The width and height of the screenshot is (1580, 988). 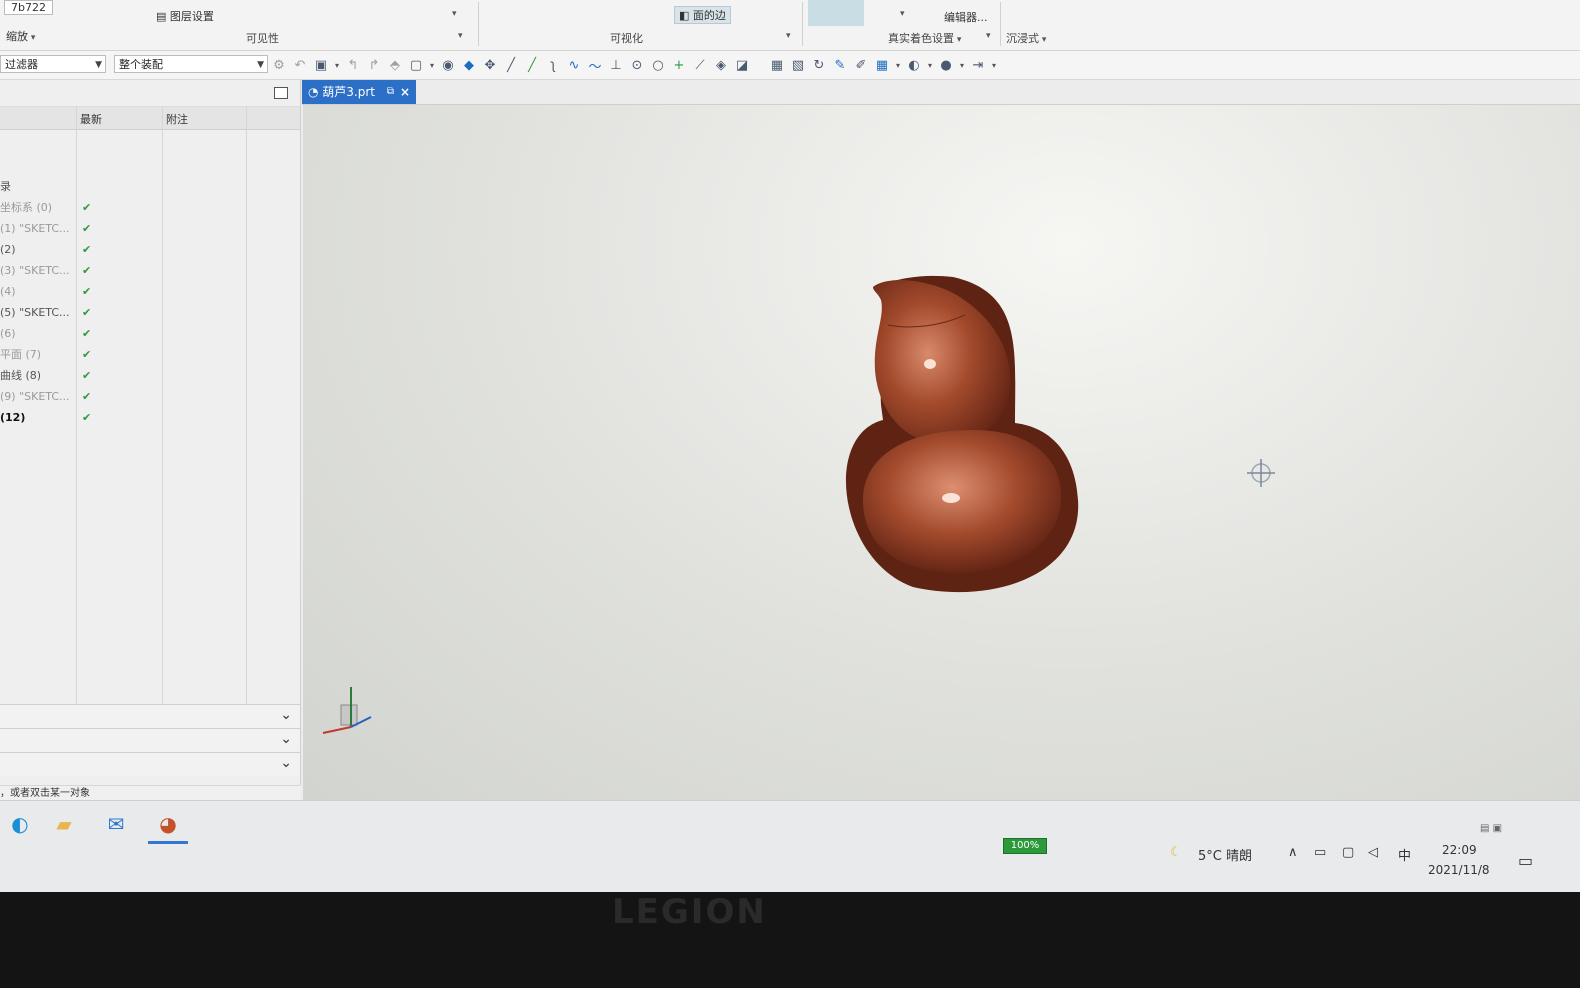 What do you see at coordinates (700, 65) in the screenshot?
I see `vector-icon: ⟋` at bounding box center [700, 65].